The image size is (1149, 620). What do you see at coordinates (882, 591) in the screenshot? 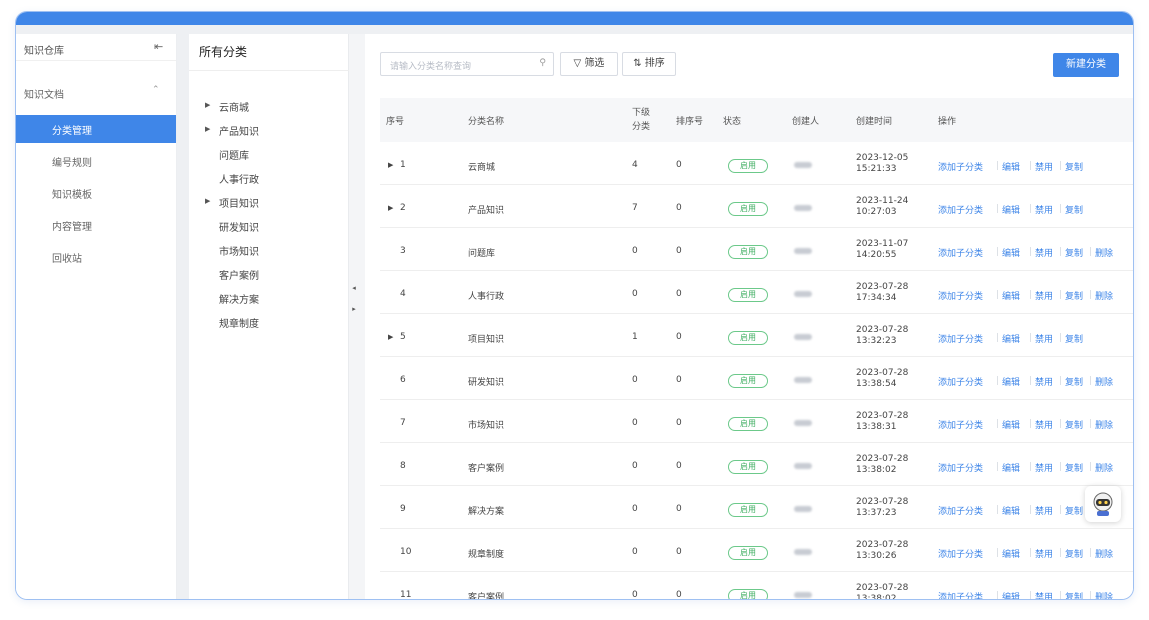
I see `create-time: 2023-07-28 13:38:02` at bounding box center [882, 591].